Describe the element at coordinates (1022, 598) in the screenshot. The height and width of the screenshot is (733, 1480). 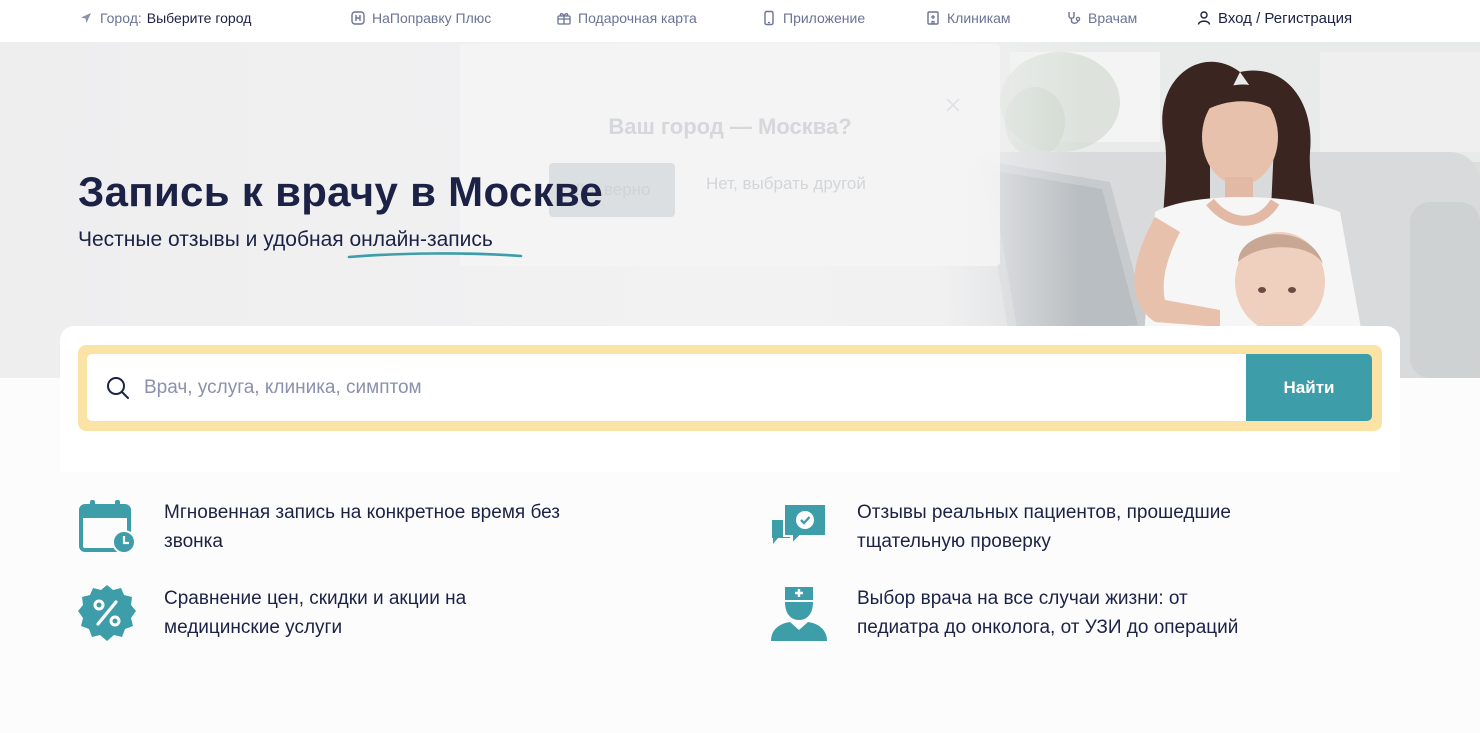
I see `feature-line: Выбор врача на все случаи жизни: от` at that location.